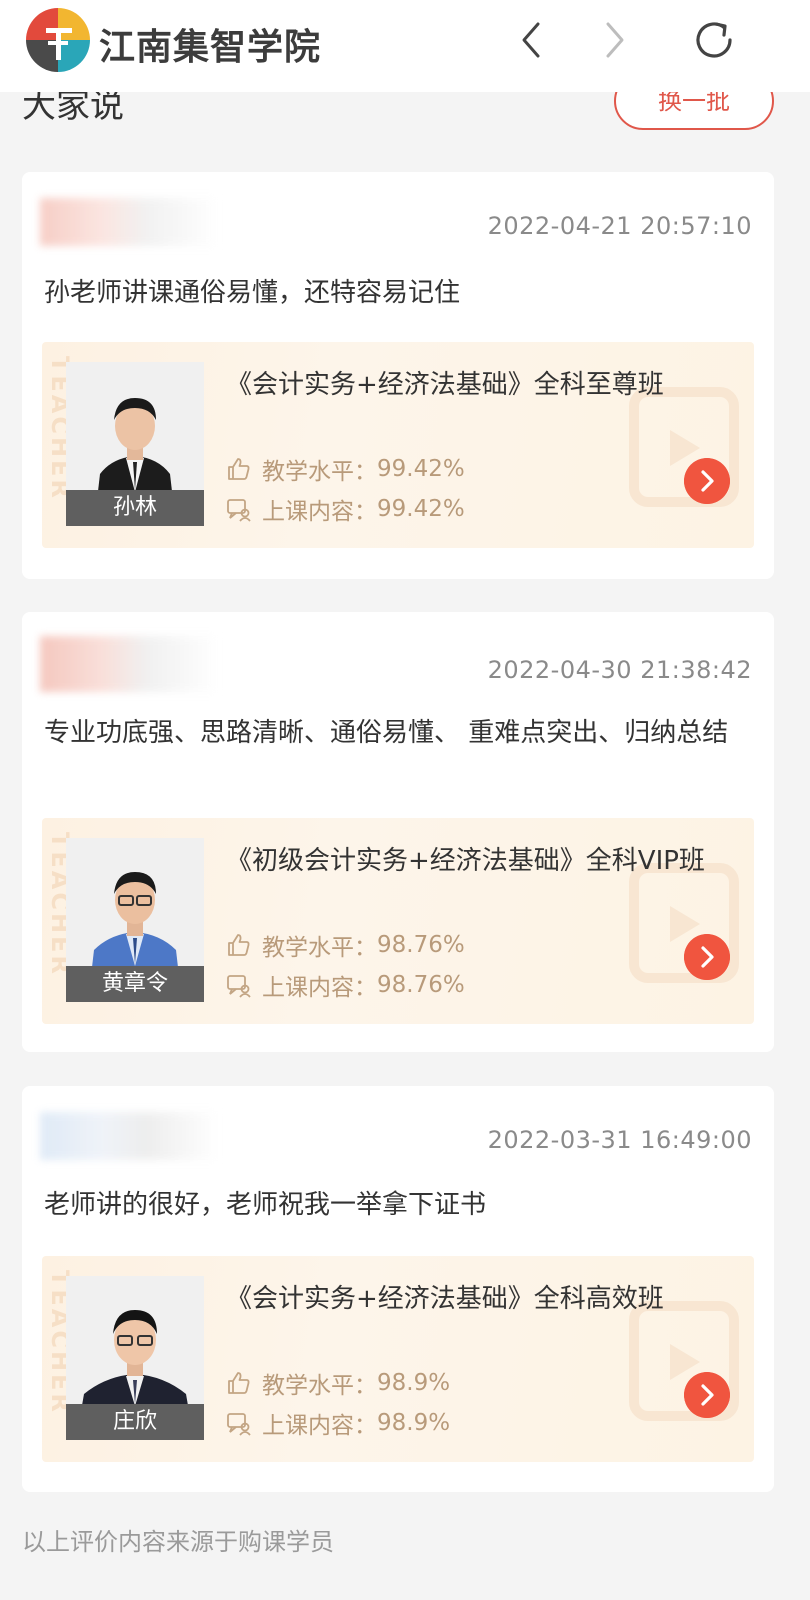 The width and height of the screenshot is (810, 1600). I want to click on review-text: 孙老师讲课通俗易懂，还特容易记住, so click(252, 293).